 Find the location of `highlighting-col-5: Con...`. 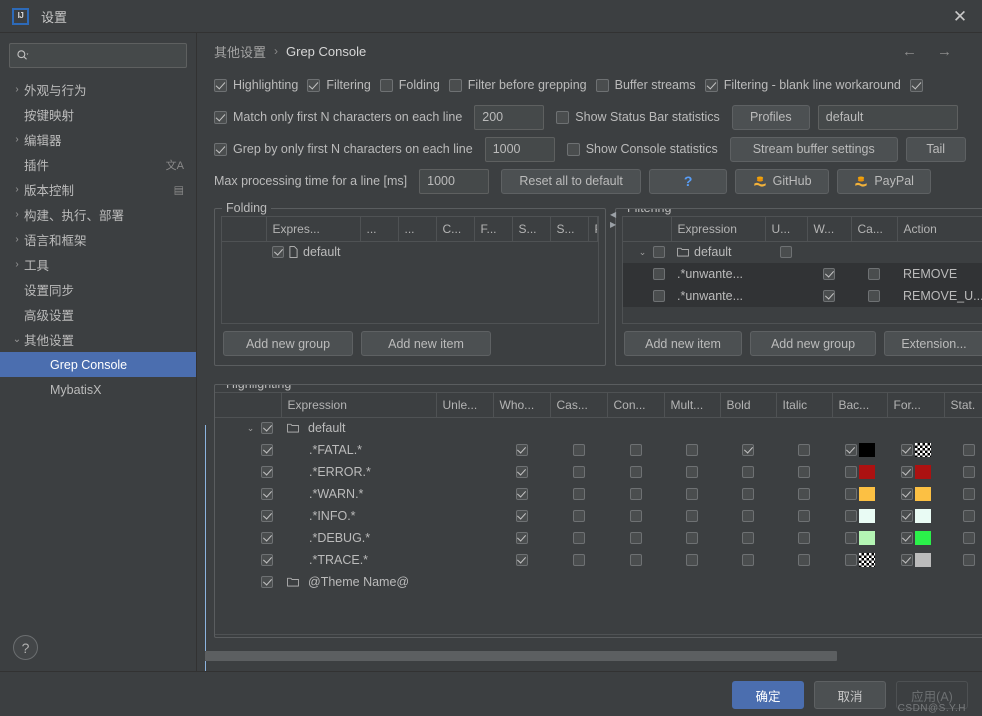

highlighting-col-5: Con... is located at coordinates (636, 405).